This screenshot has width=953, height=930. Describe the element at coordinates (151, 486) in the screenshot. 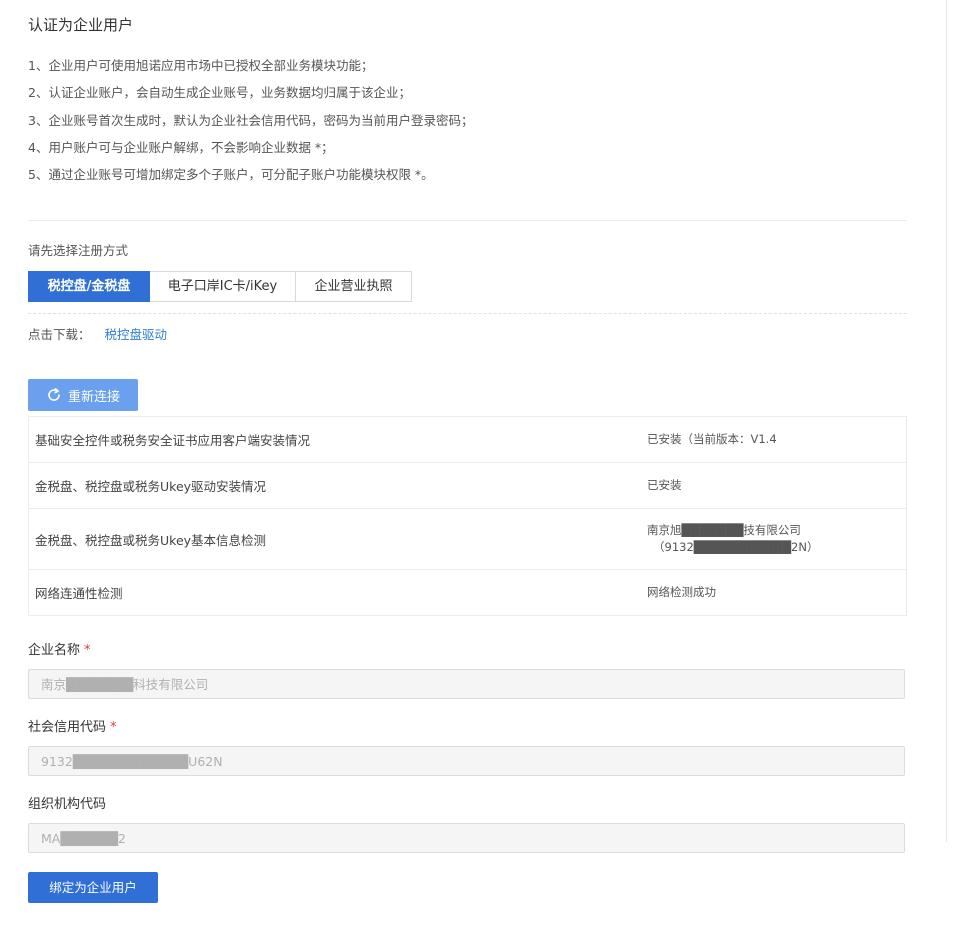

I see `check-name: 金税盘、税控盘或税务Ukey驱动安装情况` at that location.